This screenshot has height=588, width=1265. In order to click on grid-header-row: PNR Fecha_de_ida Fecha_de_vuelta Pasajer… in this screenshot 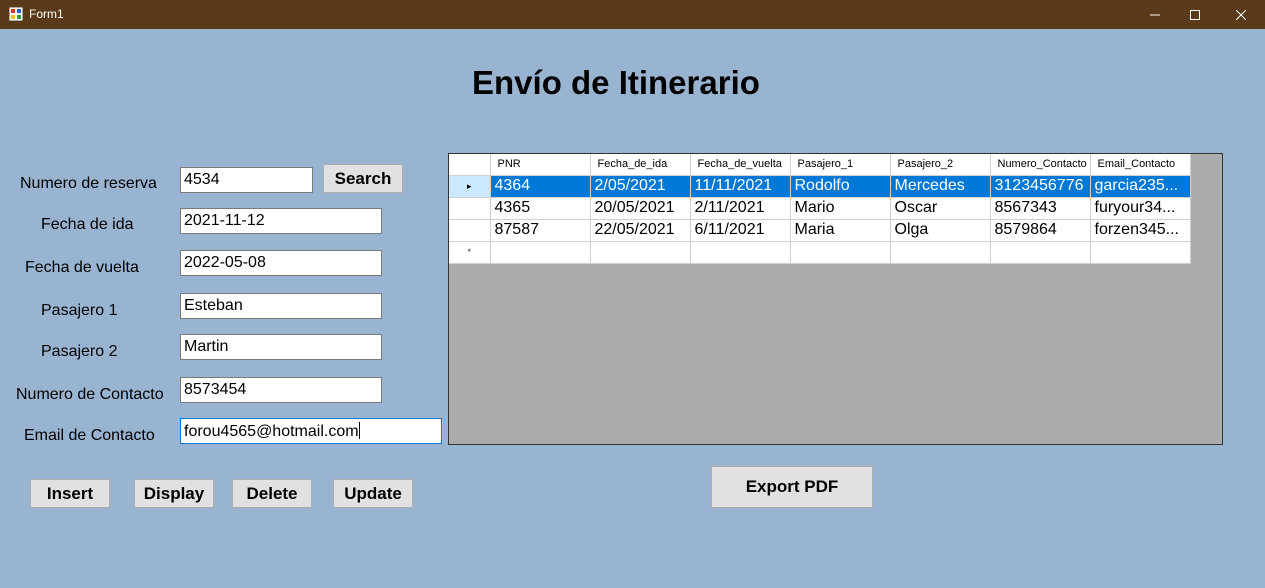, I will do `click(820, 165)`.